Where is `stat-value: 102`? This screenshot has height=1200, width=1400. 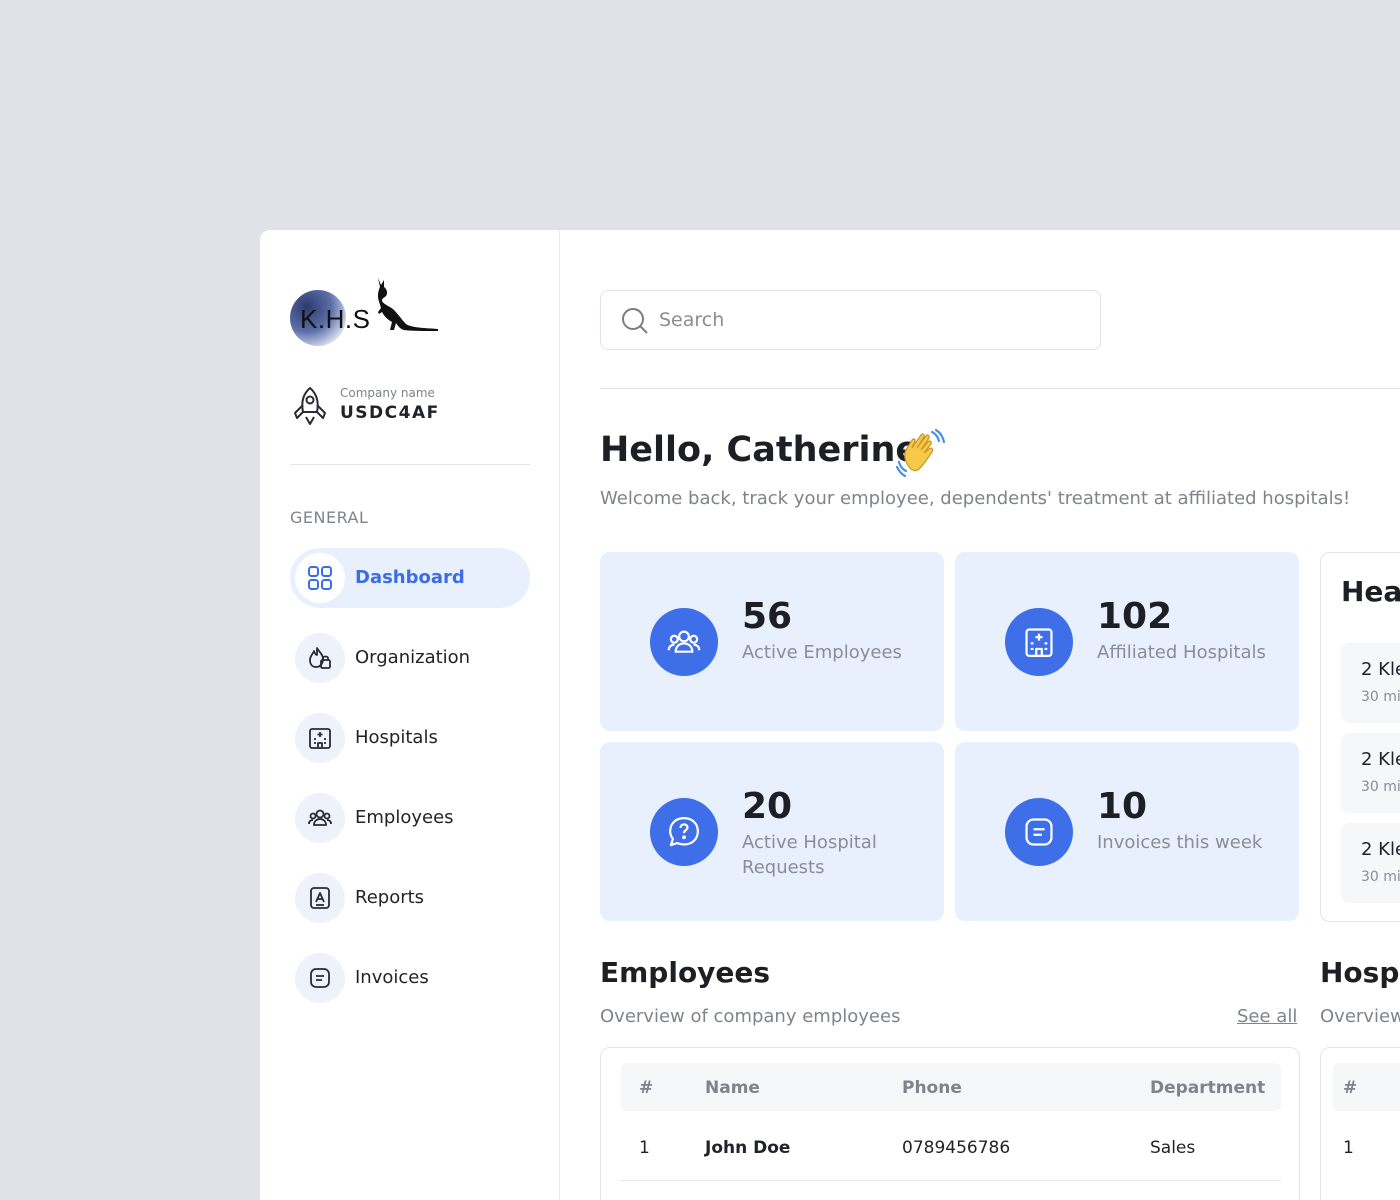
stat-value: 102 is located at coordinates (1135, 616).